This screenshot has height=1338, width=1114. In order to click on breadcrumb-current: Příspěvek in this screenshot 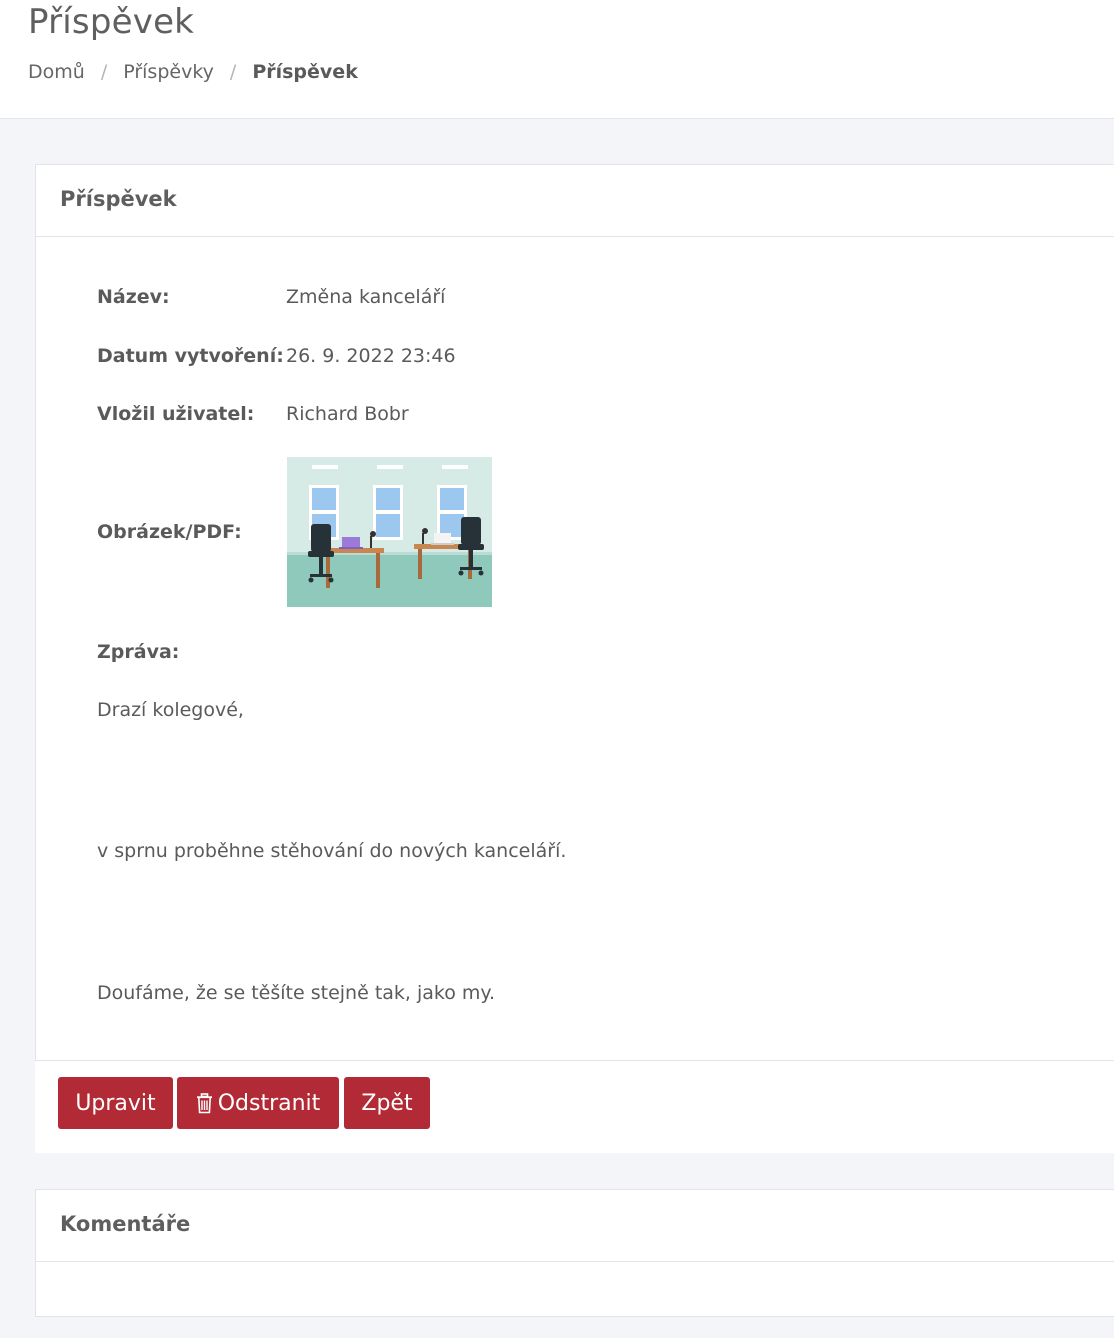, I will do `click(305, 72)`.